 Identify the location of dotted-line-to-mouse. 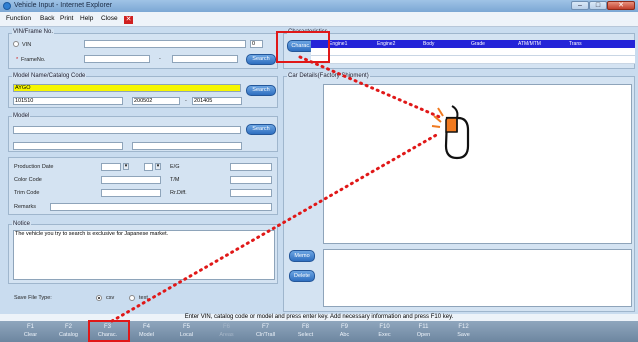
(371, 87).